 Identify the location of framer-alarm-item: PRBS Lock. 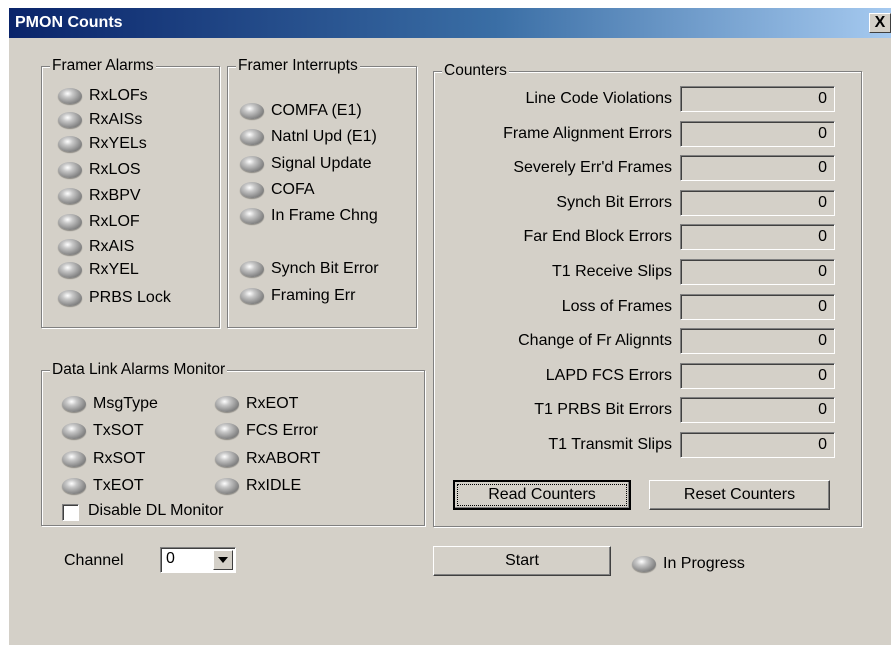
(114, 298).